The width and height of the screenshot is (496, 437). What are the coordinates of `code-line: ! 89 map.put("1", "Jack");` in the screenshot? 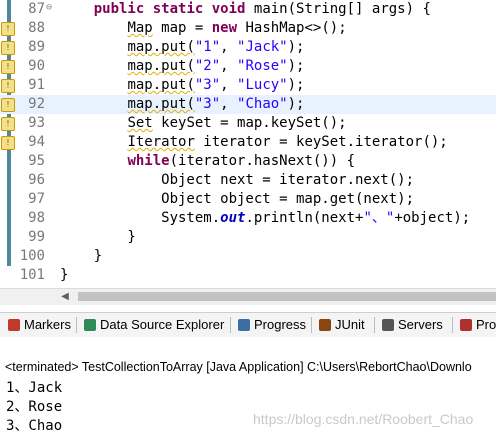 It's located at (248, 47).